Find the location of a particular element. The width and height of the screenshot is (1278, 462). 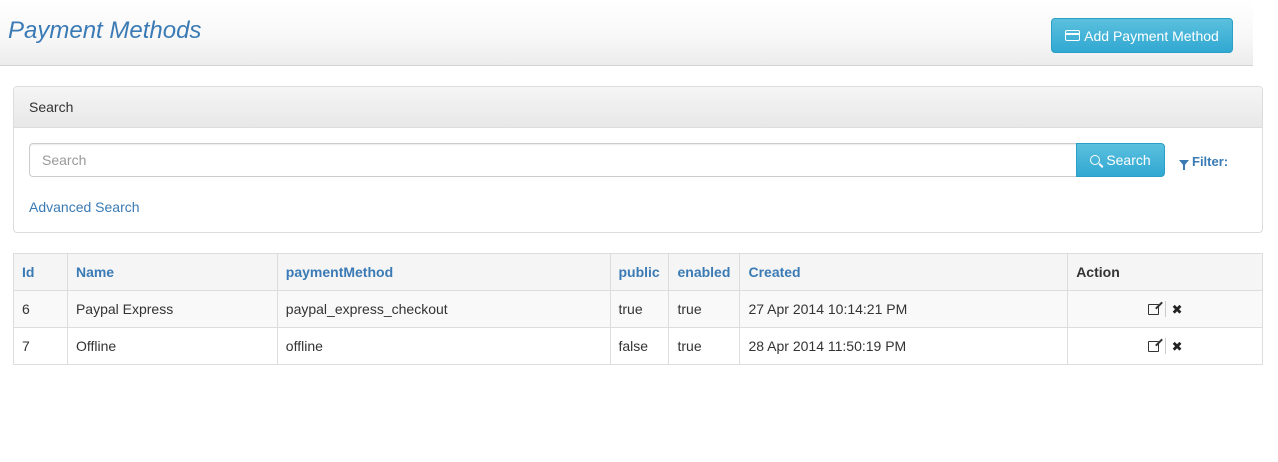

cell-public: true is located at coordinates (639, 309).